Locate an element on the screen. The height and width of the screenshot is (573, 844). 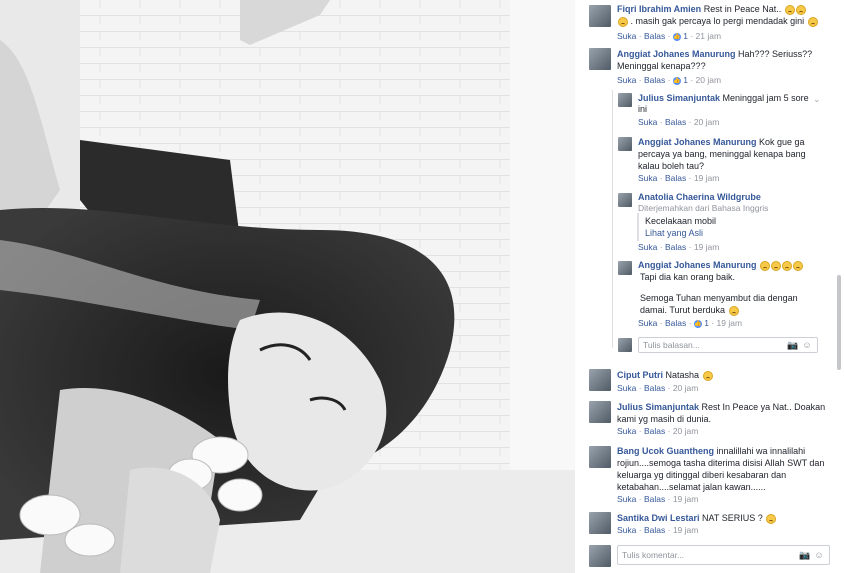
reply-body: Kok gue ga is located at coordinates (782, 142).